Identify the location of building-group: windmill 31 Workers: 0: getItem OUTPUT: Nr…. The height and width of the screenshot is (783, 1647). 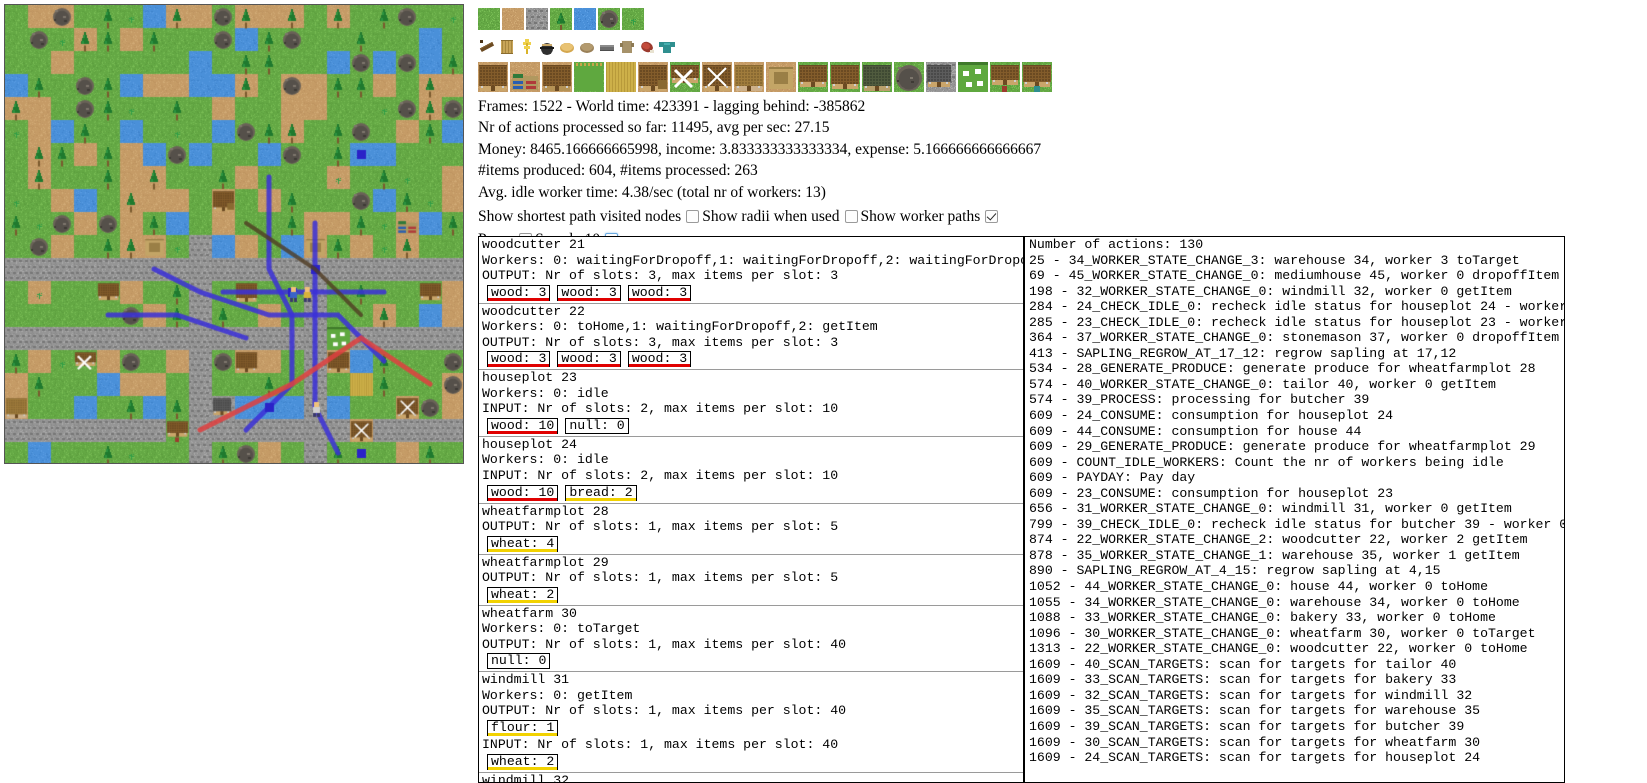
(751, 722).